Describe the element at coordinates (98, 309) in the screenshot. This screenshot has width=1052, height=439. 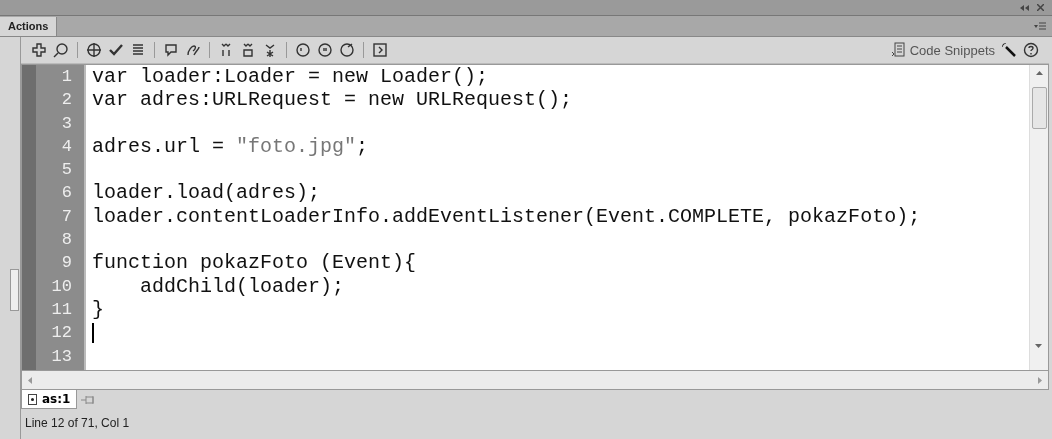
I see `code-line: }` at that location.